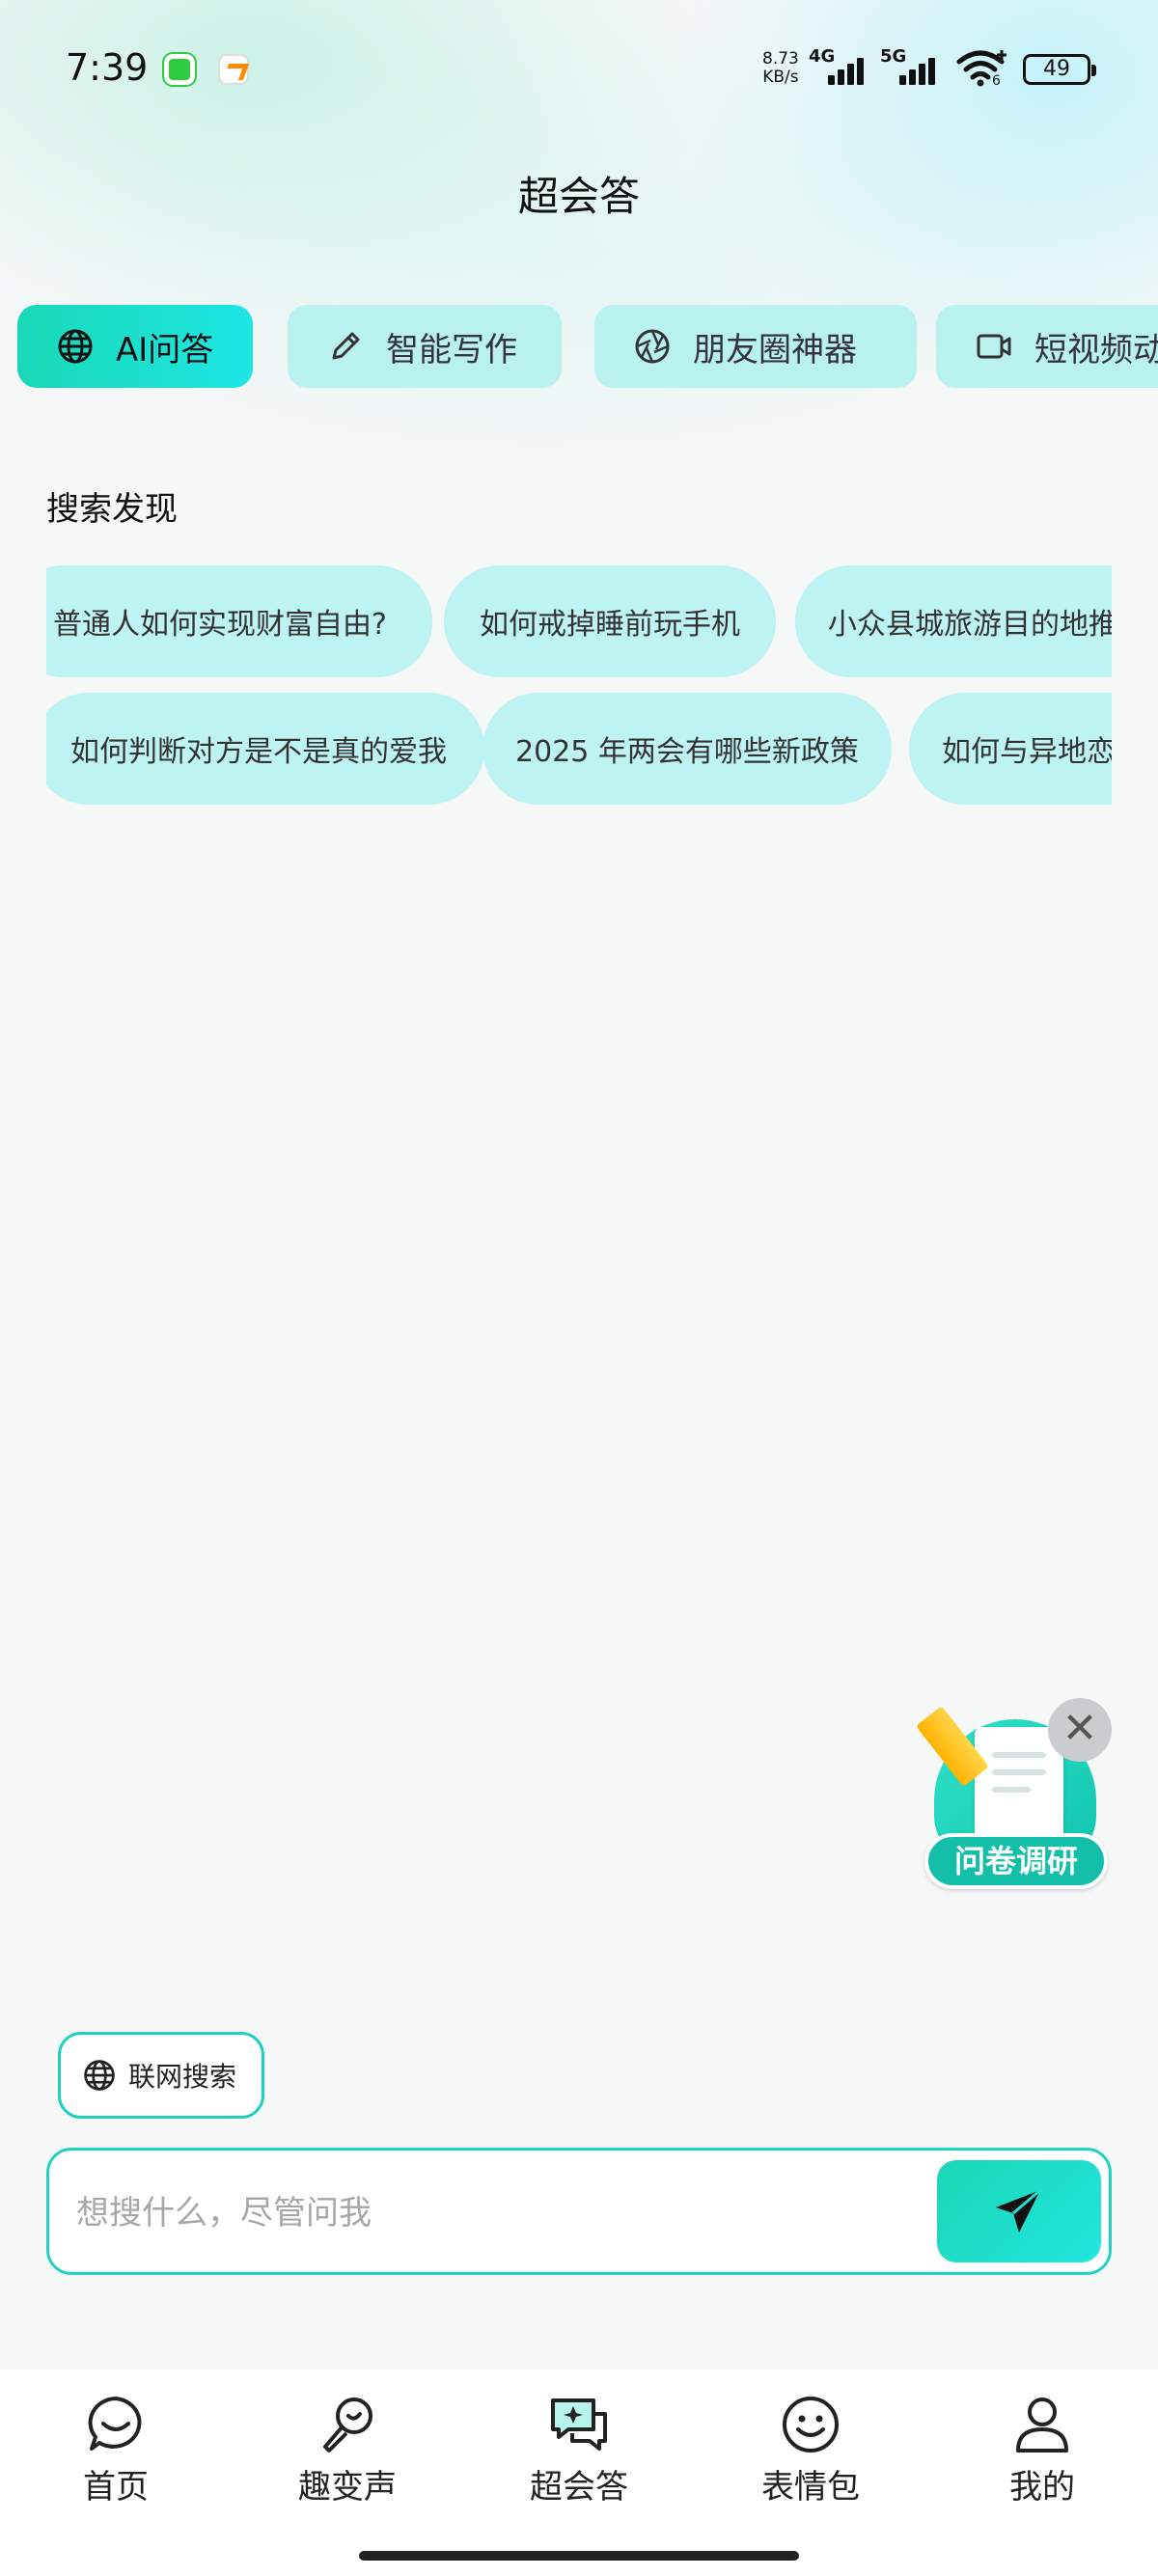 The width and height of the screenshot is (1158, 2576). Describe the element at coordinates (579, 2424) in the screenshot. I see `sparkle-chat-icon` at that location.